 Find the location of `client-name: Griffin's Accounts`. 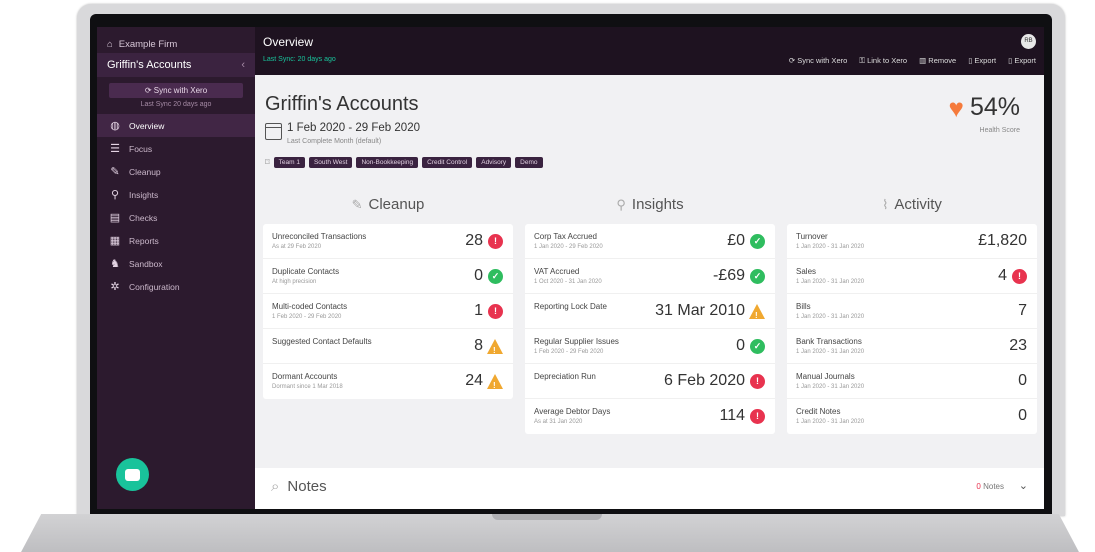

client-name: Griffin's Accounts is located at coordinates (149, 65).